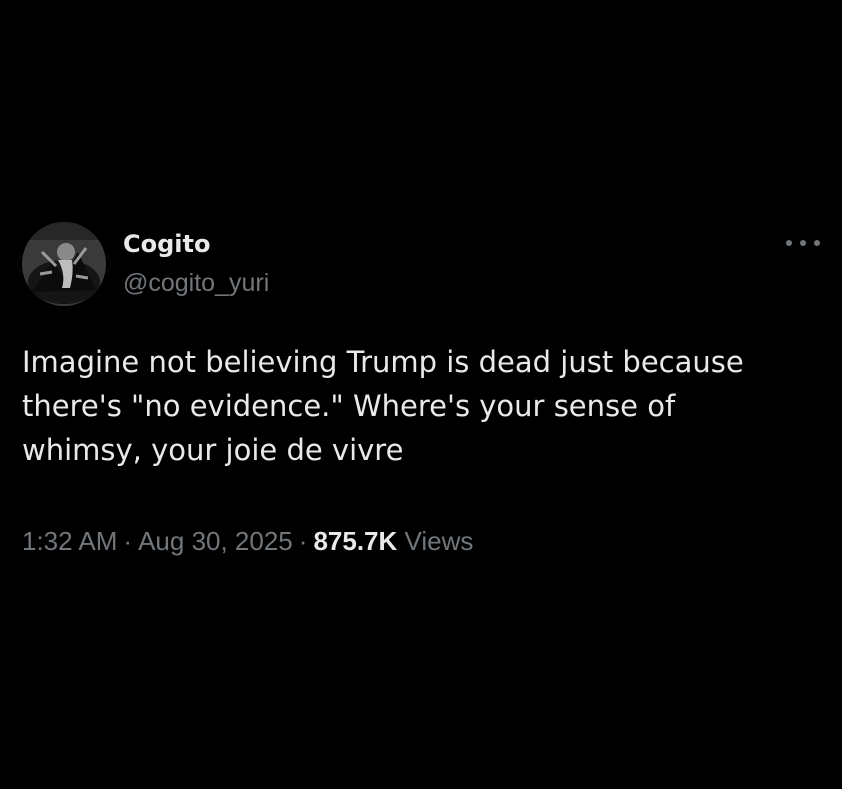 The height and width of the screenshot is (789, 842). What do you see at coordinates (355, 541) in the screenshot?
I see `views-count: 875.7K` at bounding box center [355, 541].